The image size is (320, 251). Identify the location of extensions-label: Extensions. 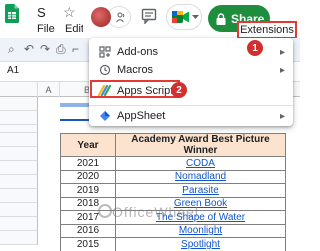
(267, 30).